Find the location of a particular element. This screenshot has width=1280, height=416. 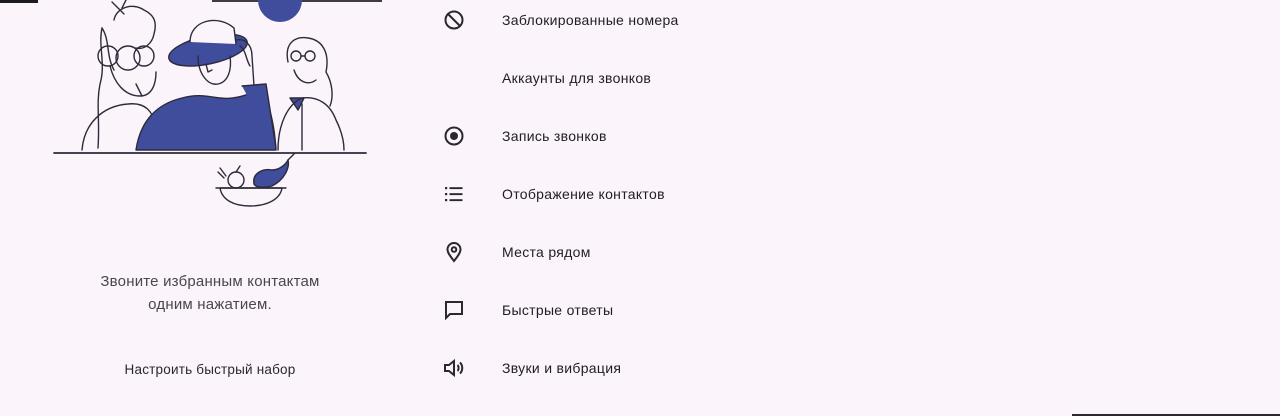

settings-item-call-recording: Запись звонков is located at coordinates (680, 136).